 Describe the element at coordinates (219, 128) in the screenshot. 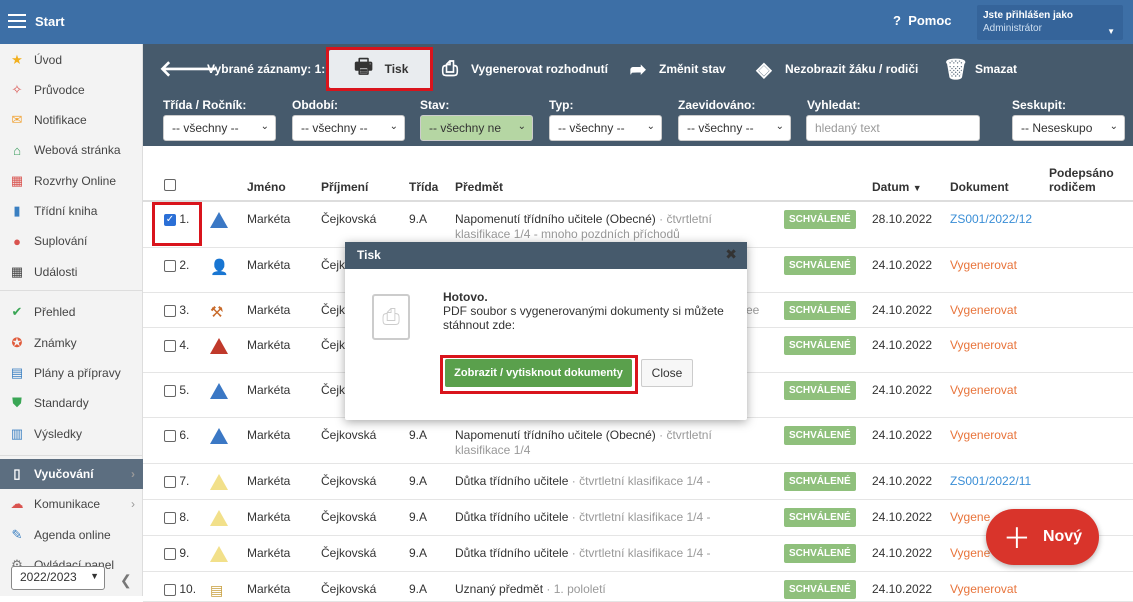

I see `filter-class-select: -- všechny -- ⌄` at that location.